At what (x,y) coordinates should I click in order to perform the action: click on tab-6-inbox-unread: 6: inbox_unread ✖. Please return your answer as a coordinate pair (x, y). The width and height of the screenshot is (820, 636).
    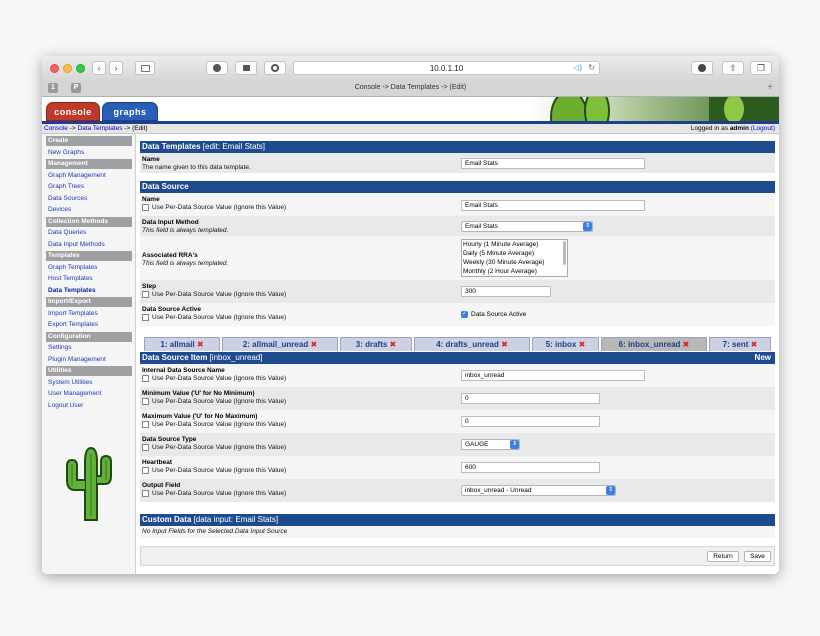
    Looking at the image, I should click on (654, 344).